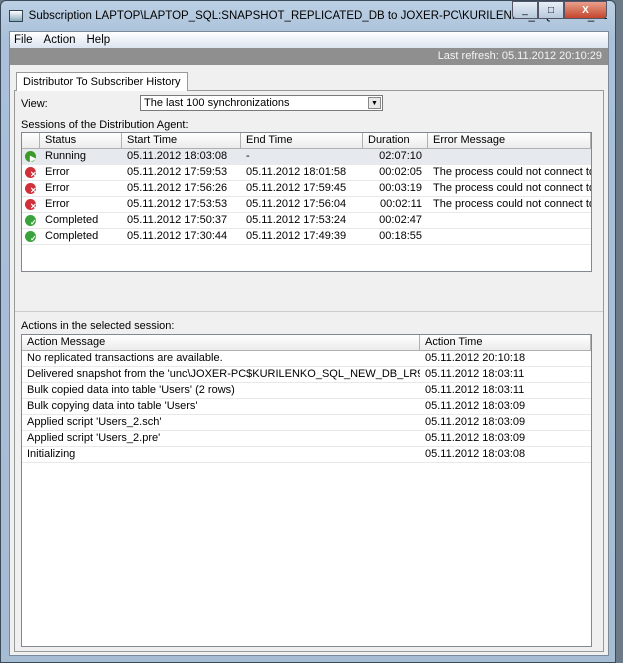 This screenshot has height=663, width=623. Describe the element at coordinates (309, 56) in the screenshot. I see `last-refresh: Last refresh: 05.11.2012 20:10:29` at that location.